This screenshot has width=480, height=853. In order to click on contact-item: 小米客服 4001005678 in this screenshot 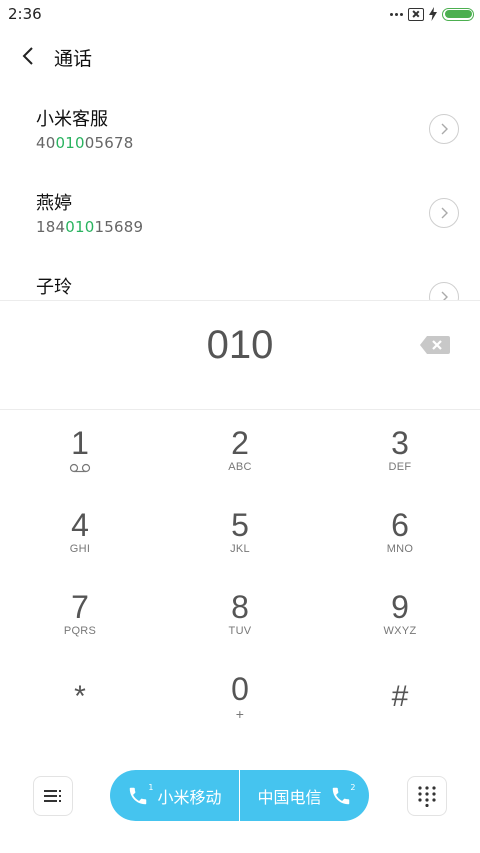, I will do `click(240, 132)`.